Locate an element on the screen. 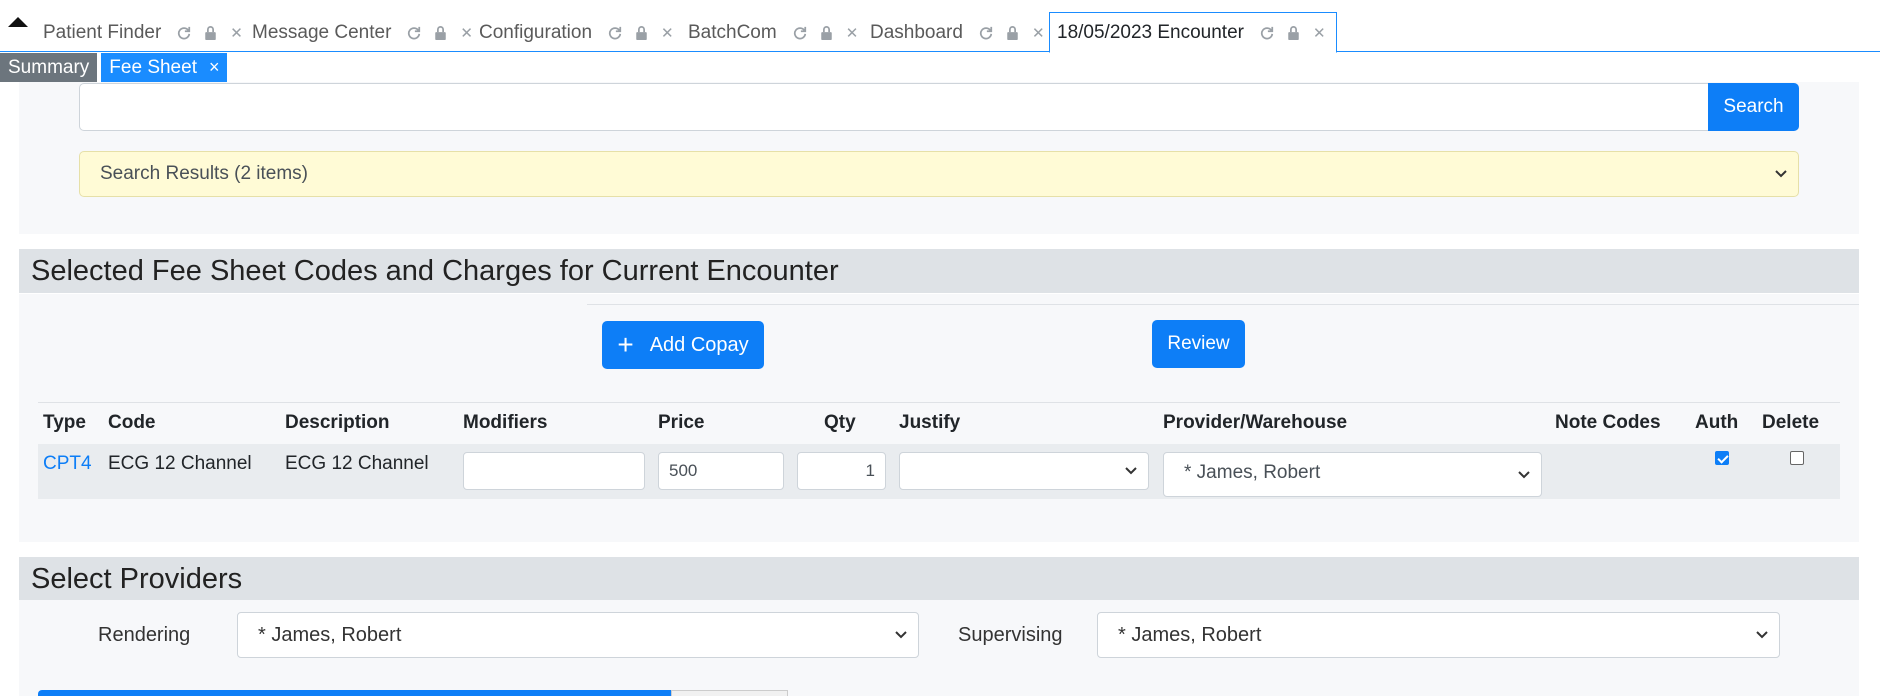 The width and height of the screenshot is (1880, 696). subtab-fee-sheet-label: Fee Sheet is located at coordinates (153, 67).